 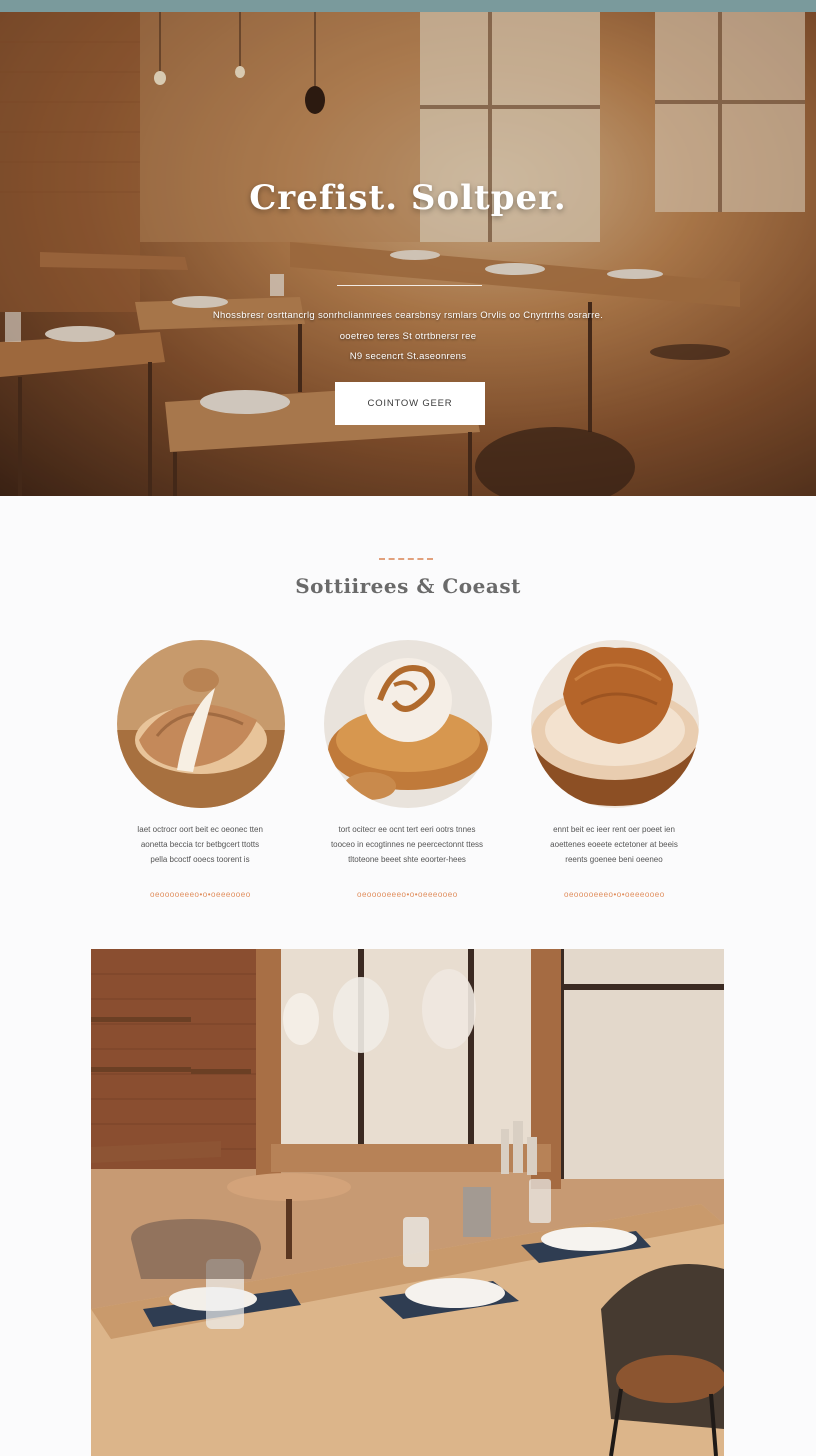 I want to click on product-link-1: oeooooeeeo•o•oeeeooeo, so click(x=200, y=894).